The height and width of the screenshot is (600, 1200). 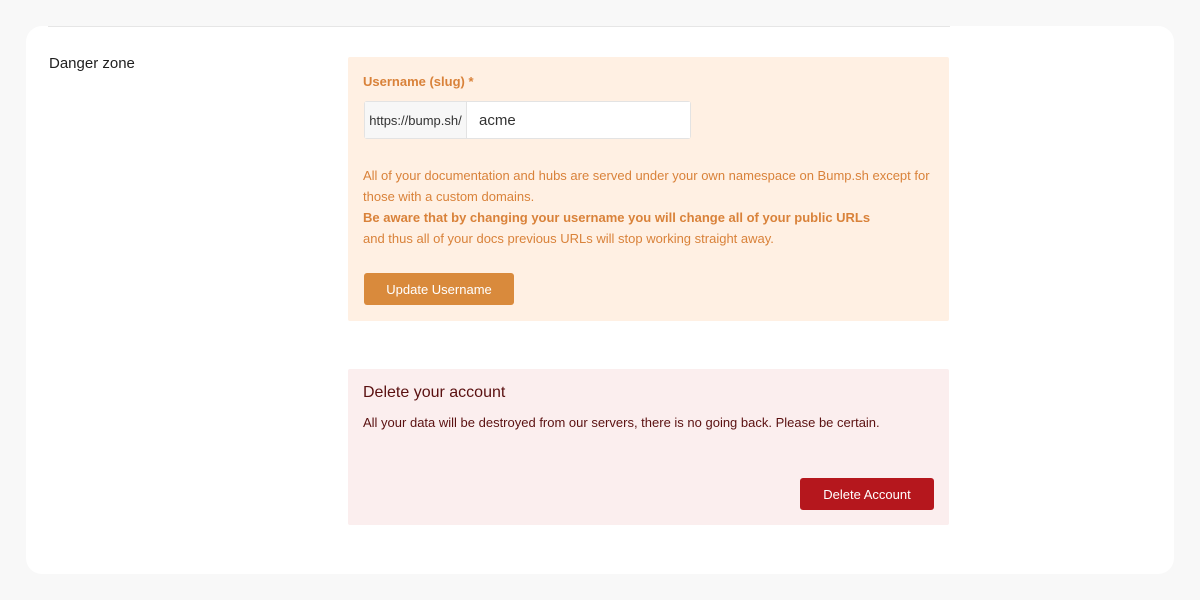 What do you see at coordinates (439, 289) in the screenshot?
I see `update-username-button: Update Username` at bounding box center [439, 289].